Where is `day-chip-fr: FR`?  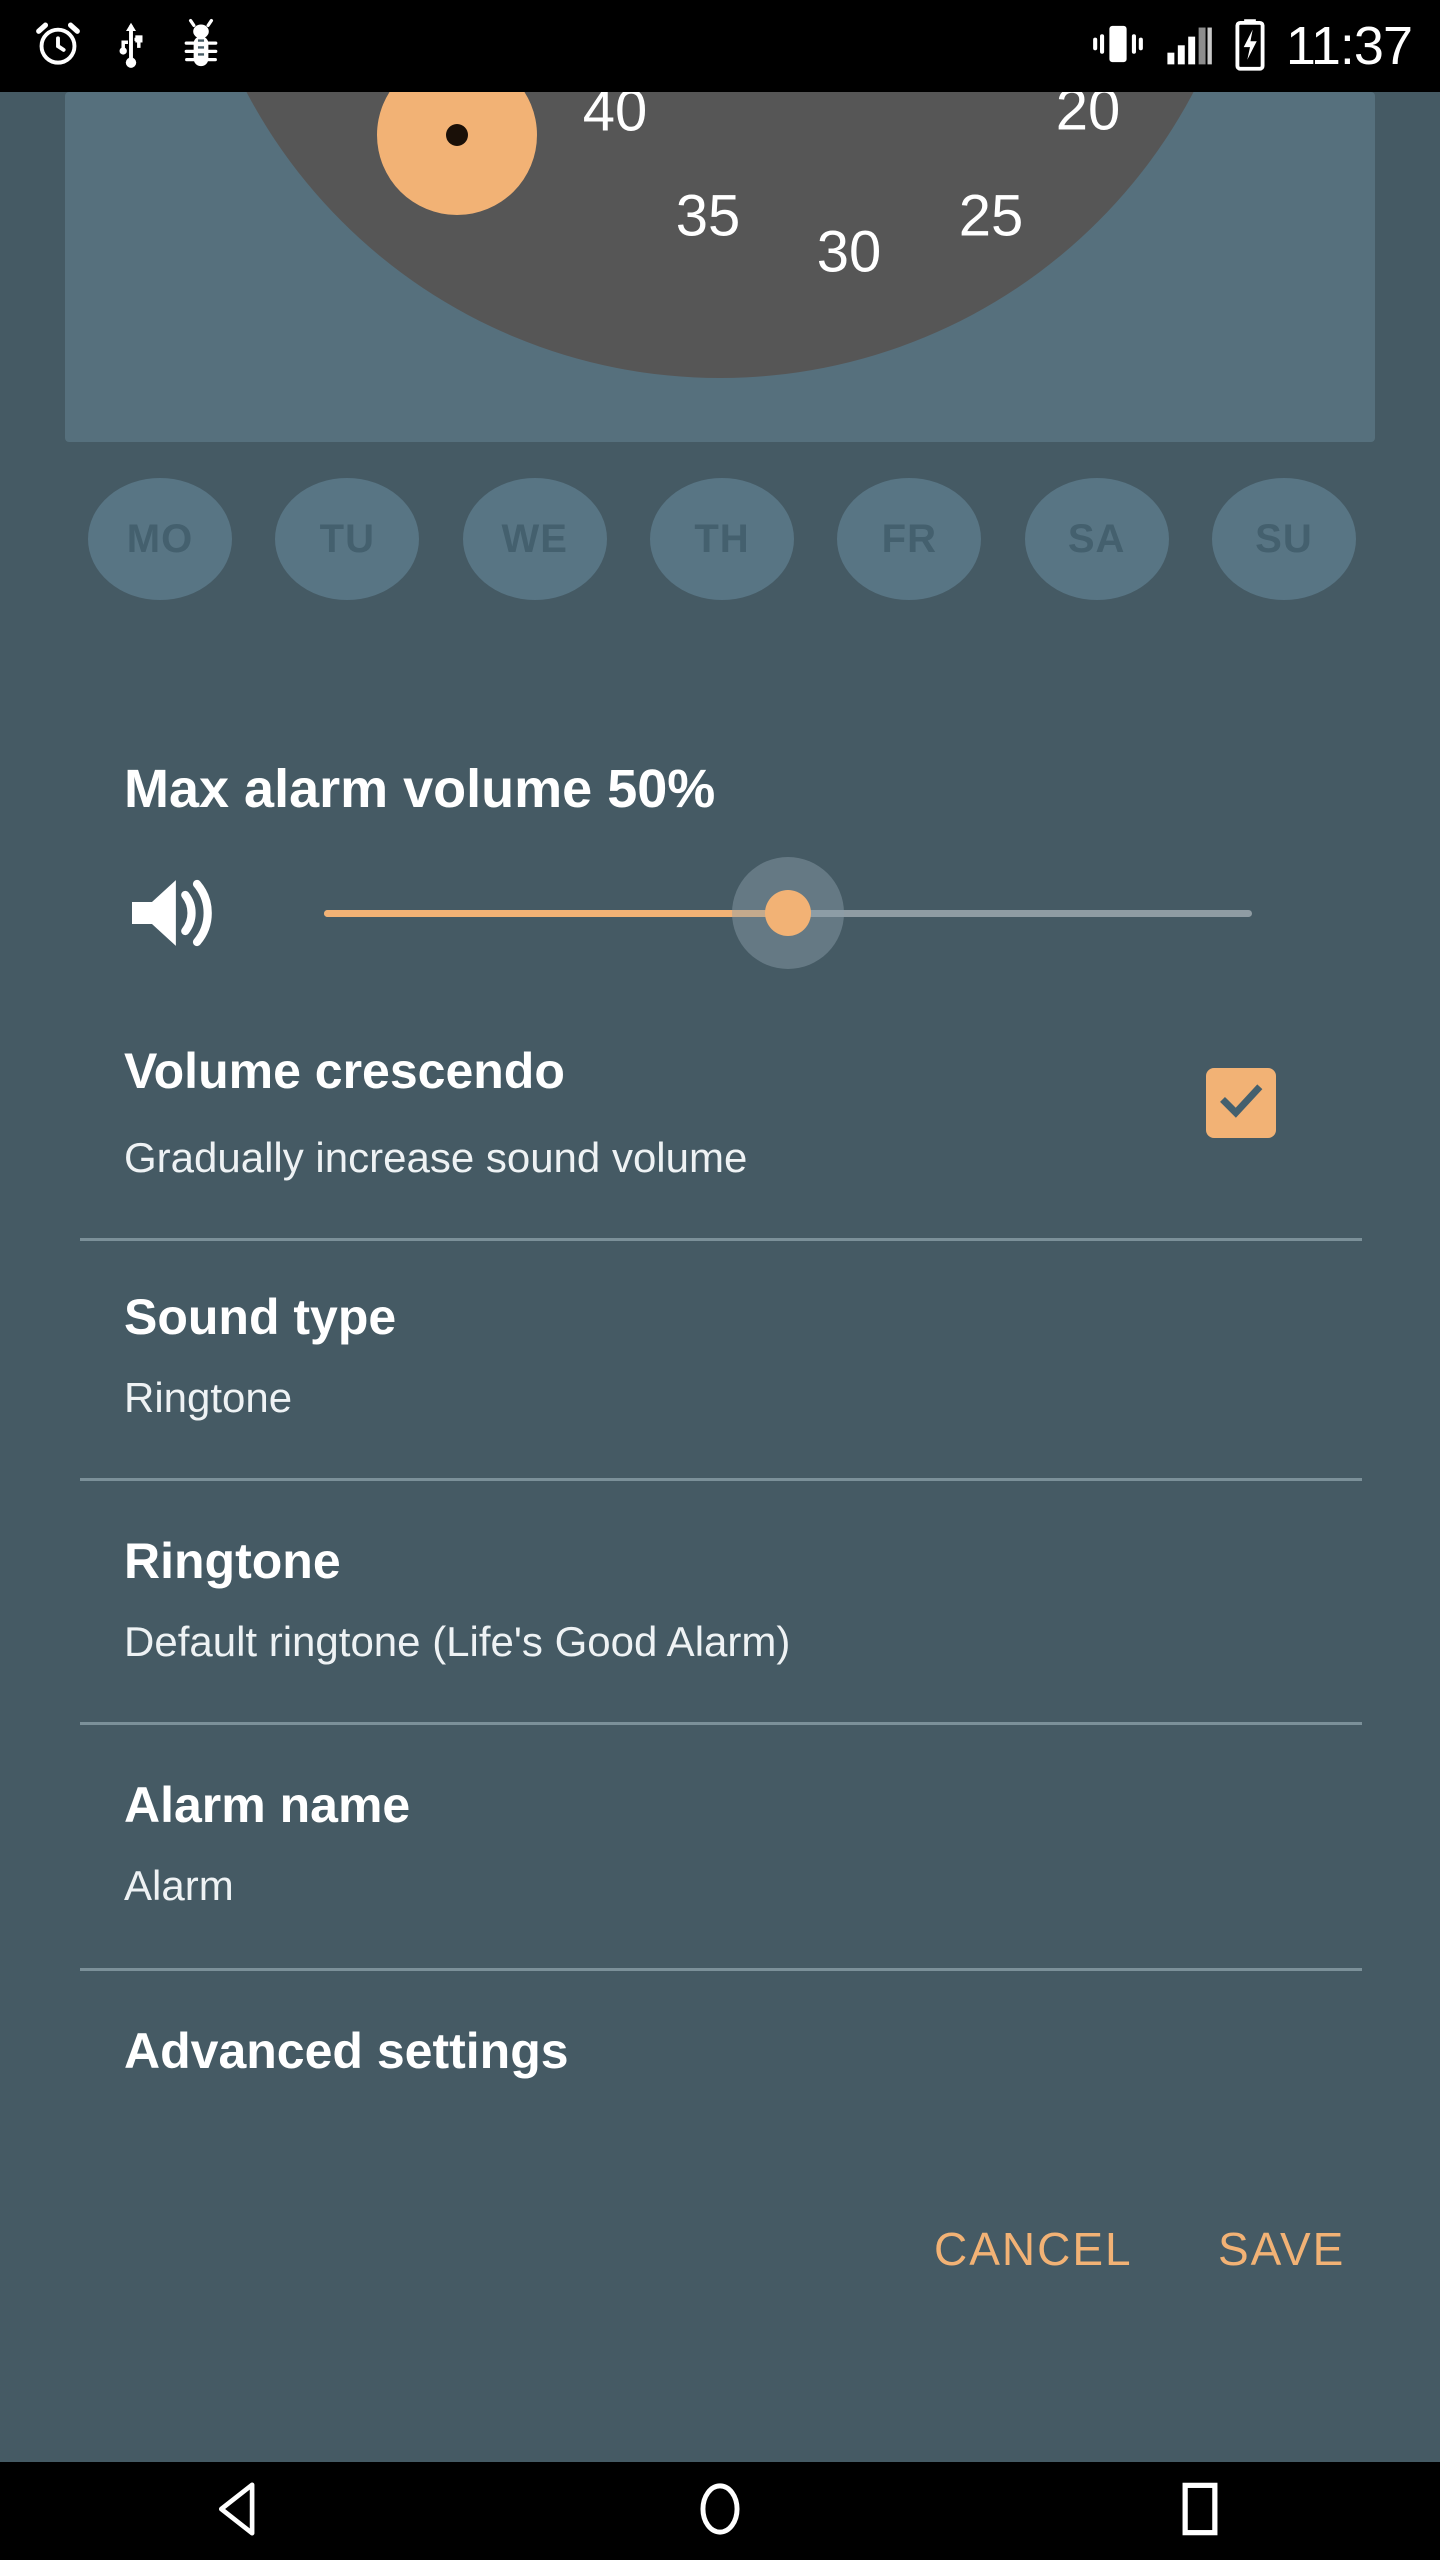 day-chip-fr: FR is located at coordinates (909, 539).